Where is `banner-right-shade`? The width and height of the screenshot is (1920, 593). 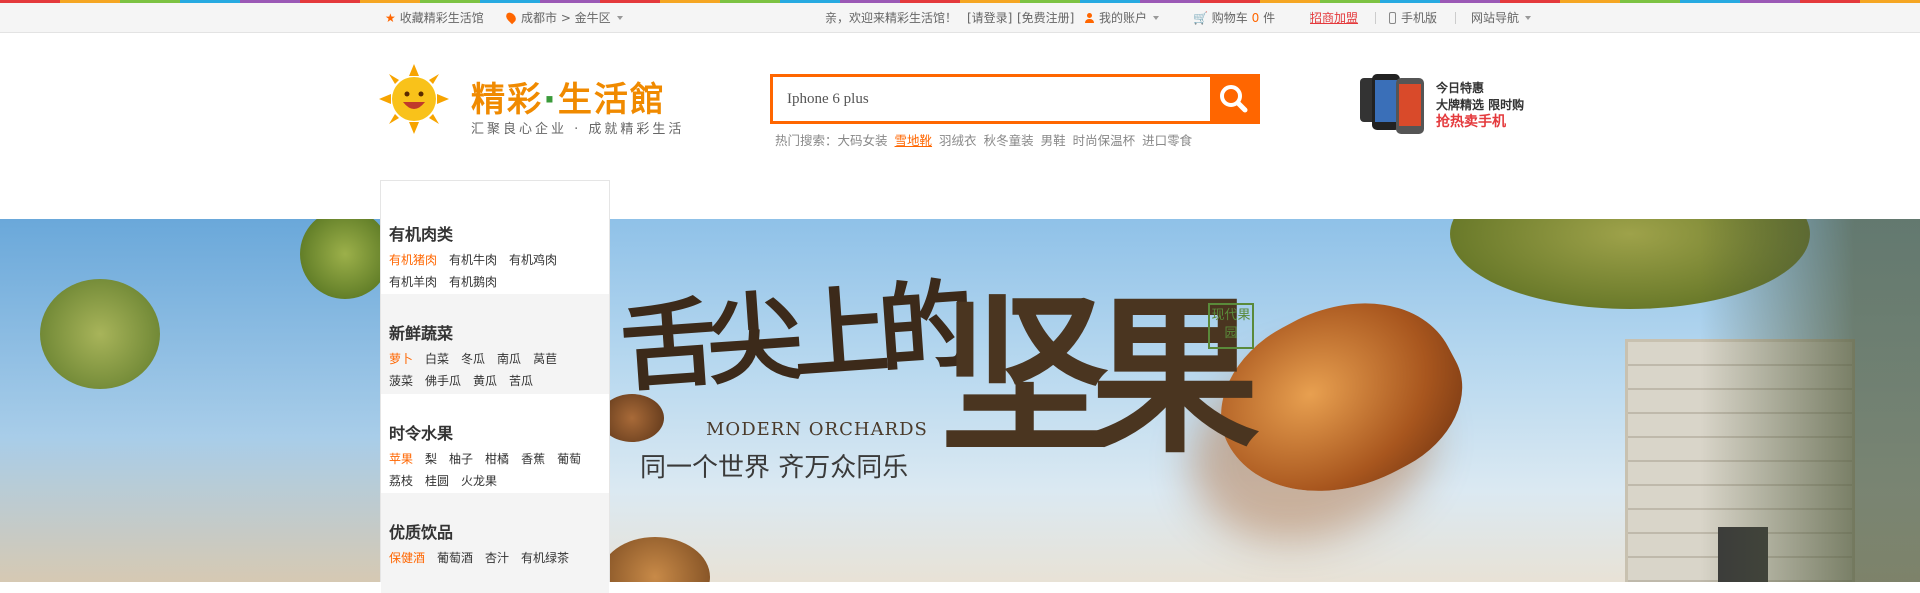 banner-right-shade is located at coordinates (1810, 400).